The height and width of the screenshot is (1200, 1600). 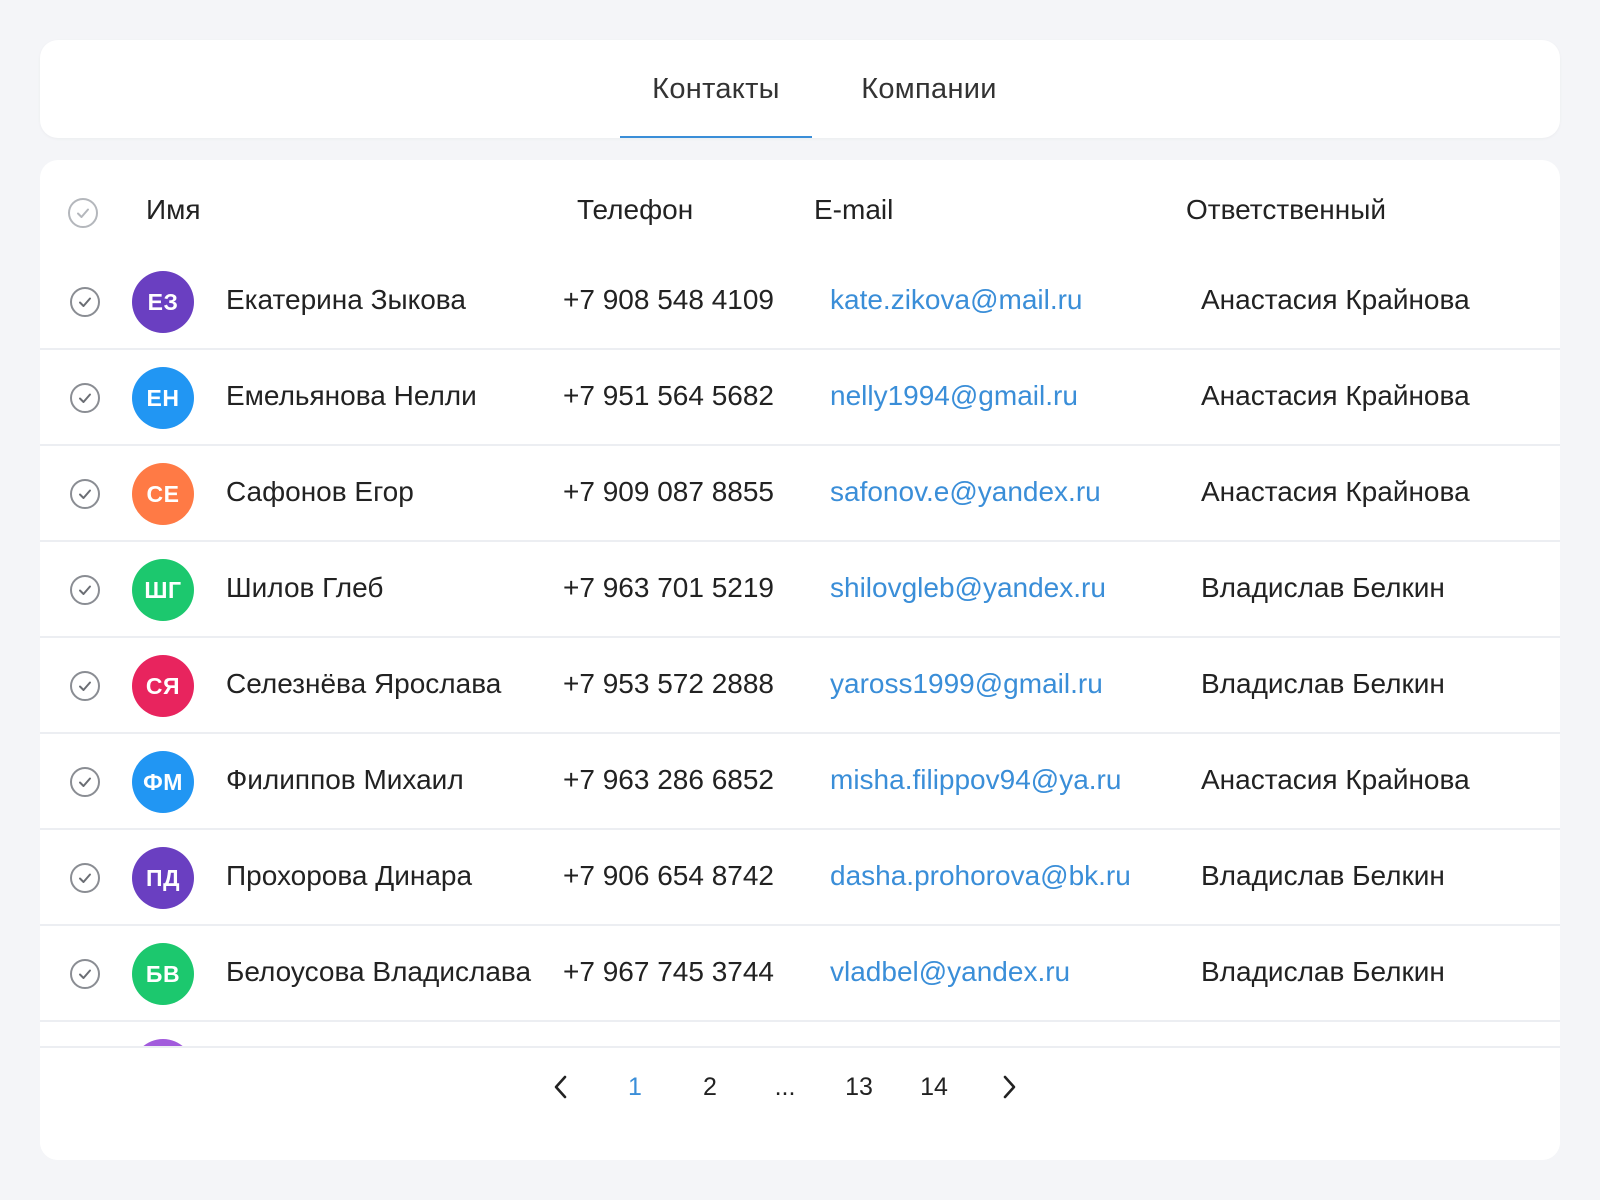 What do you see at coordinates (380, 684) in the screenshot?
I see `contact-name: Селезнёва Ярослава` at bounding box center [380, 684].